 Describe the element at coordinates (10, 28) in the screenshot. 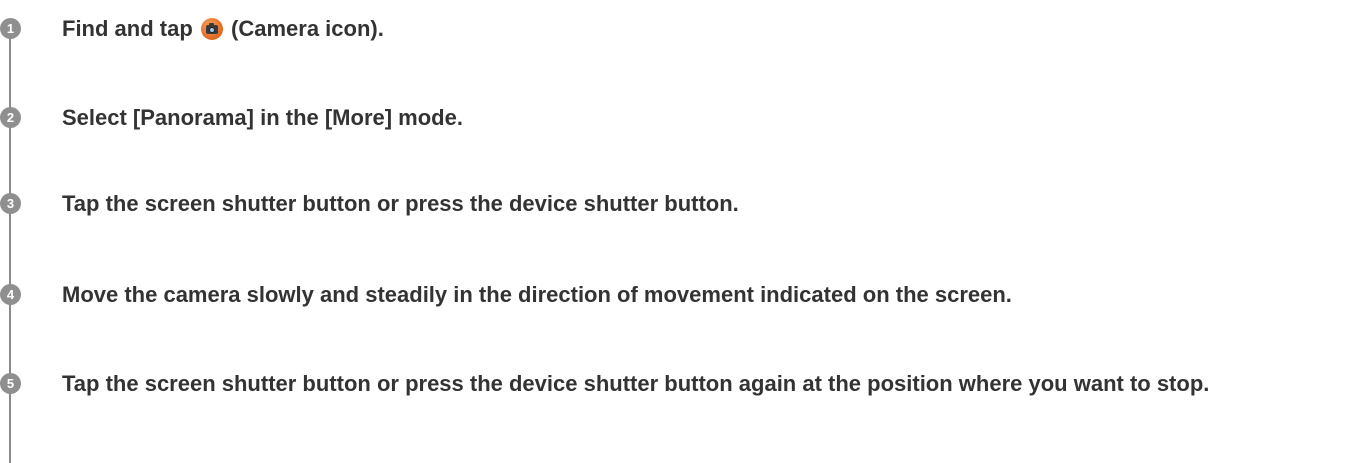

I see `step-number-badge: 1` at that location.